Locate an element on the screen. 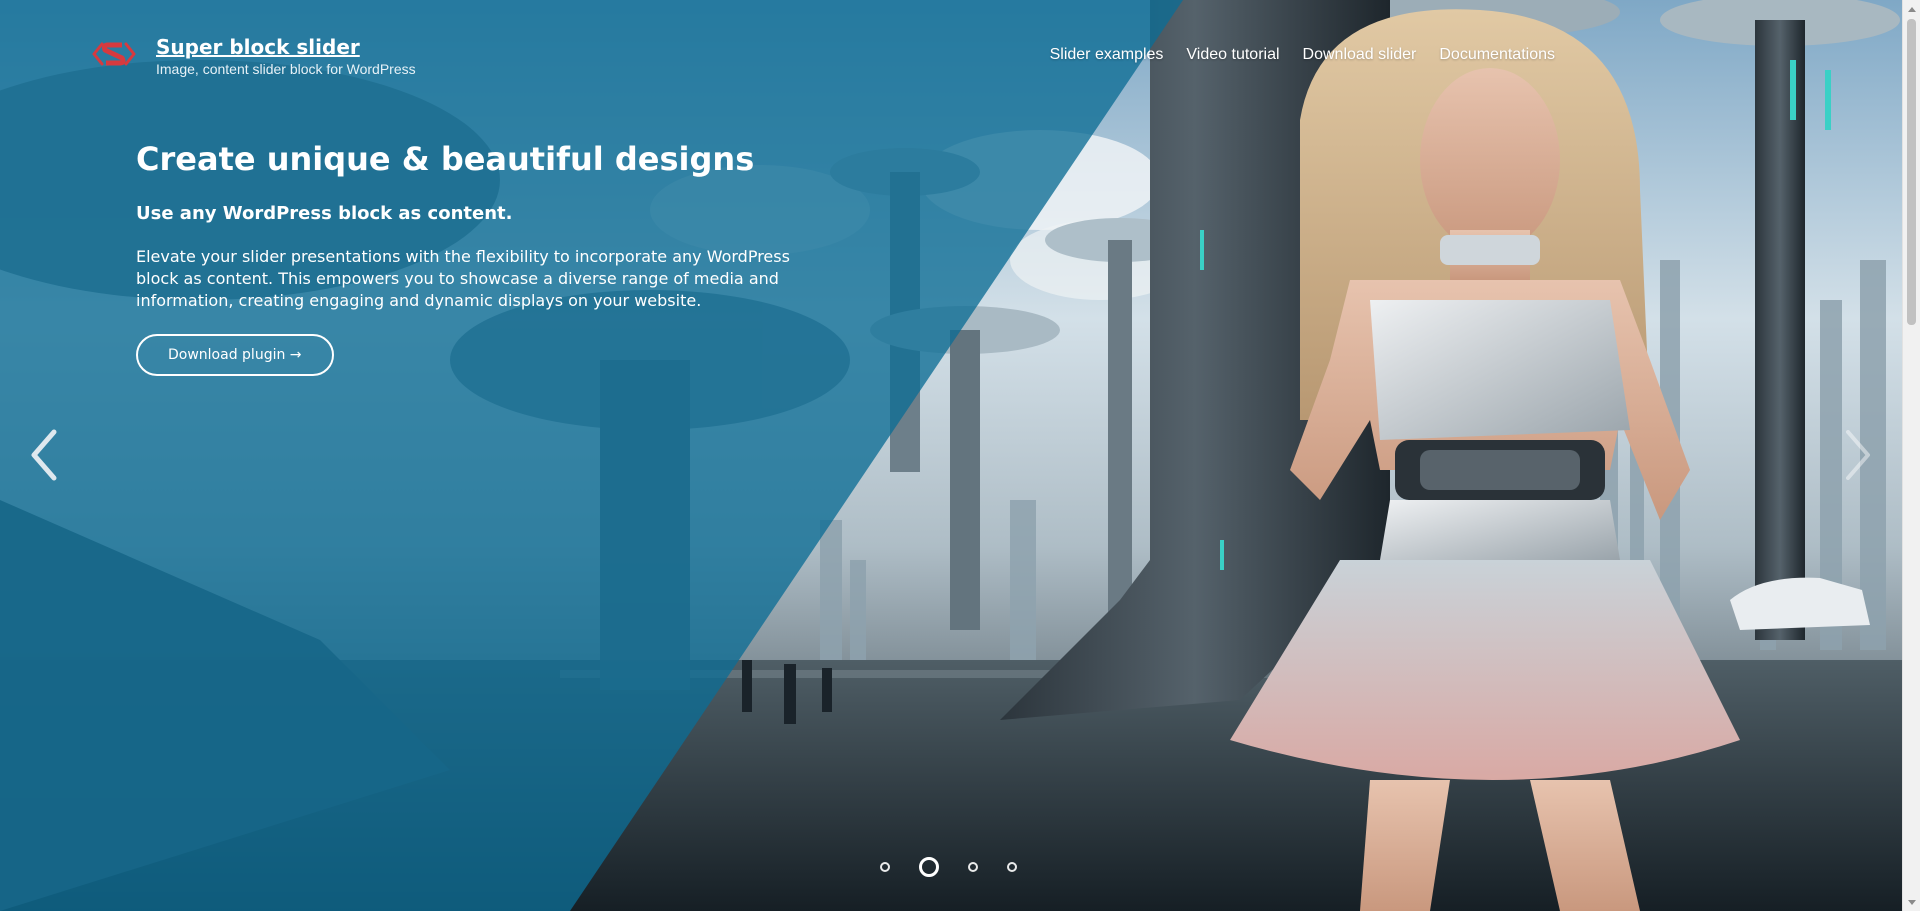 Image resolution: width=1920 pixels, height=911 pixels. nav-item-documentations: Documentations is located at coordinates (1497, 55).